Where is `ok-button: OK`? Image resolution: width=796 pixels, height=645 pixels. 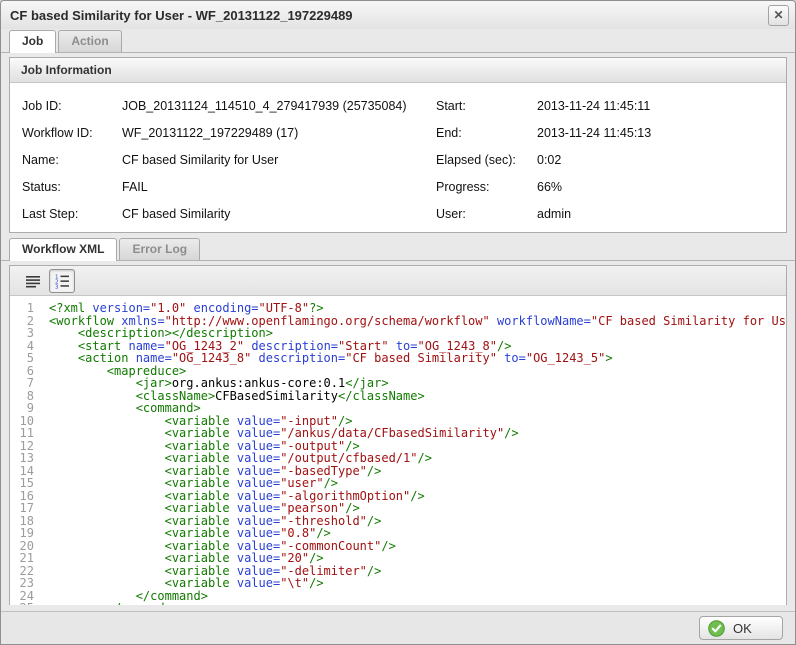 ok-button: OK is located at coordinates (741, 628).